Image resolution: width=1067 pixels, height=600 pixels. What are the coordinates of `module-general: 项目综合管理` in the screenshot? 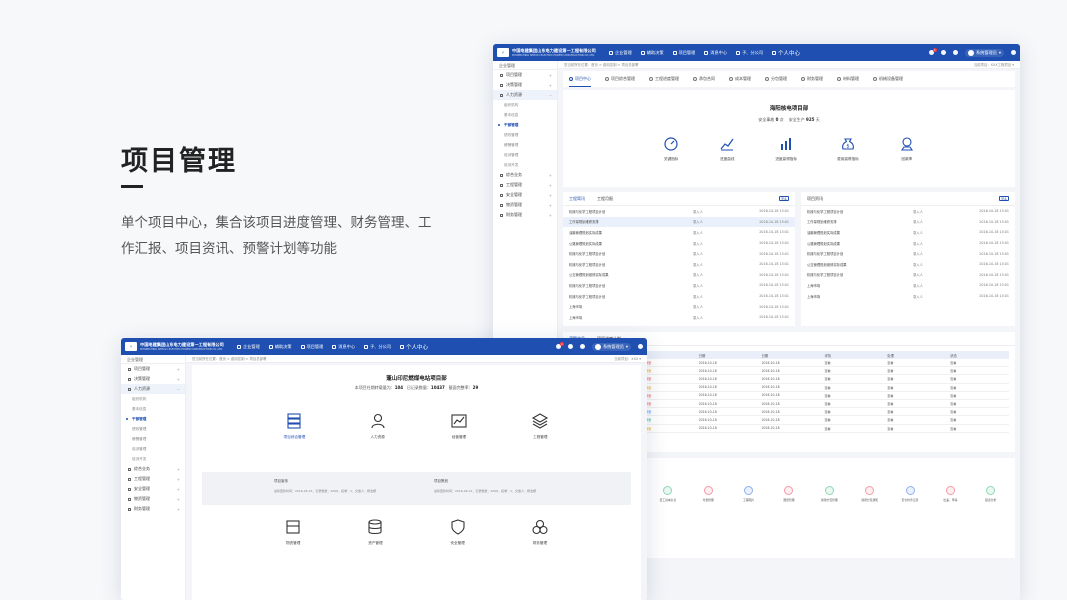 It's located at (294, 426).